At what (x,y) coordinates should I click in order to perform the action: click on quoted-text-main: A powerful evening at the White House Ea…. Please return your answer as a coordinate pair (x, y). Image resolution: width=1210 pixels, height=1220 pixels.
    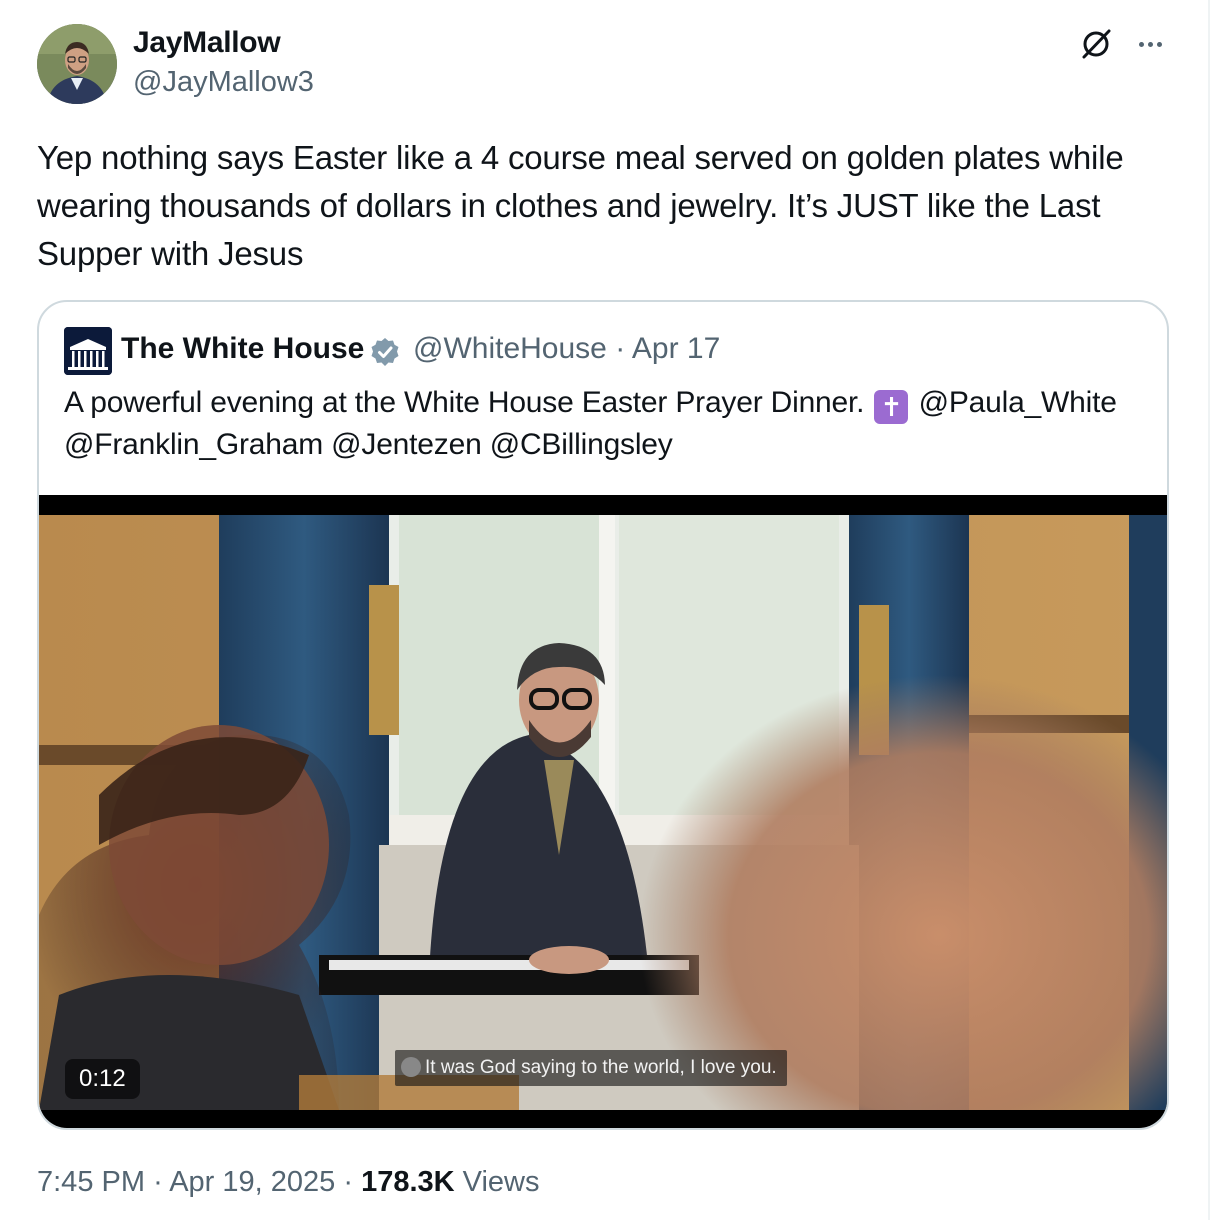
    Looking at the image, I should click on (464, 402).